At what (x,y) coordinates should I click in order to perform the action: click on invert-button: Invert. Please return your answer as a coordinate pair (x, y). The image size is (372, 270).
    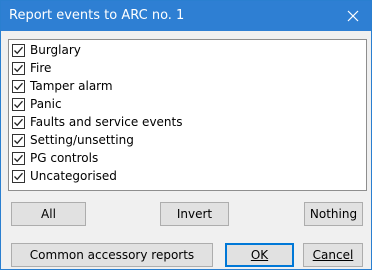
    Looking at the image, I should click on (194, 214).